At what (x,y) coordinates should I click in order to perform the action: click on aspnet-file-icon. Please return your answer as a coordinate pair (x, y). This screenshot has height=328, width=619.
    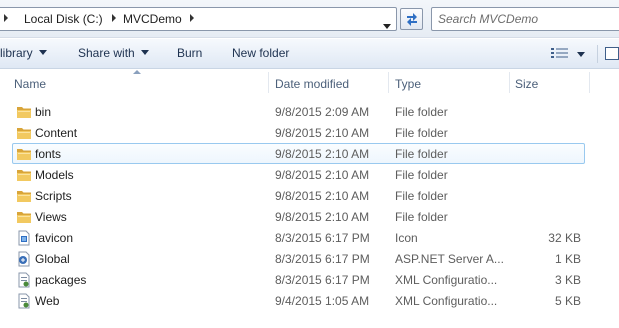
    Looking at the image, I should click on (24, 259).